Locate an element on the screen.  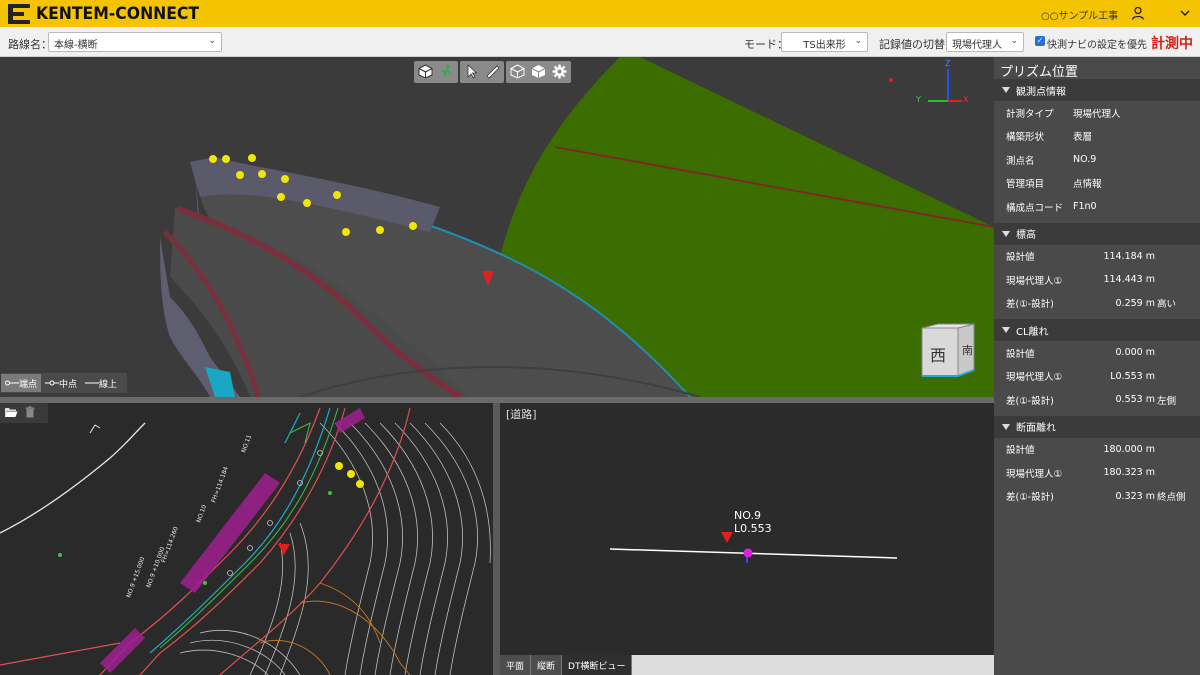
3d-toolbar is located at coordinates (492, 72).